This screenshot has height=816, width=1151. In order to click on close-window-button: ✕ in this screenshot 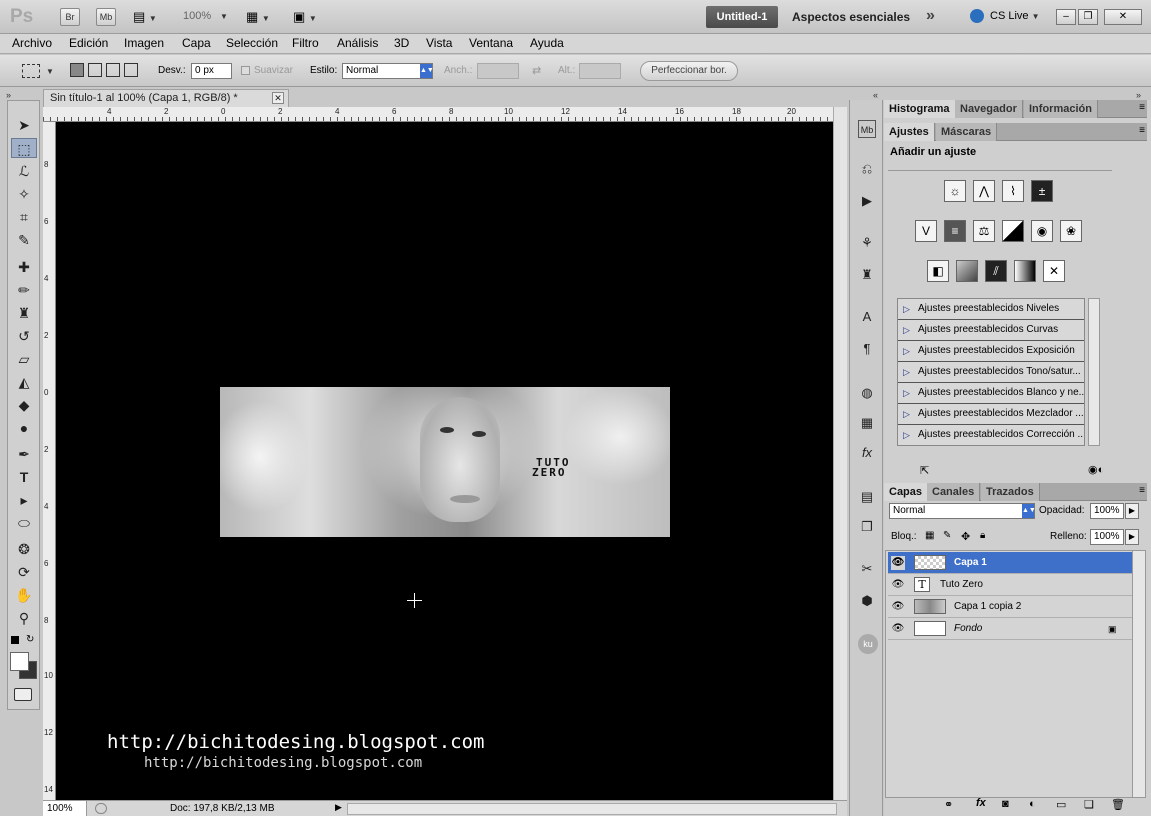, I will do `click(1123, 17)`.